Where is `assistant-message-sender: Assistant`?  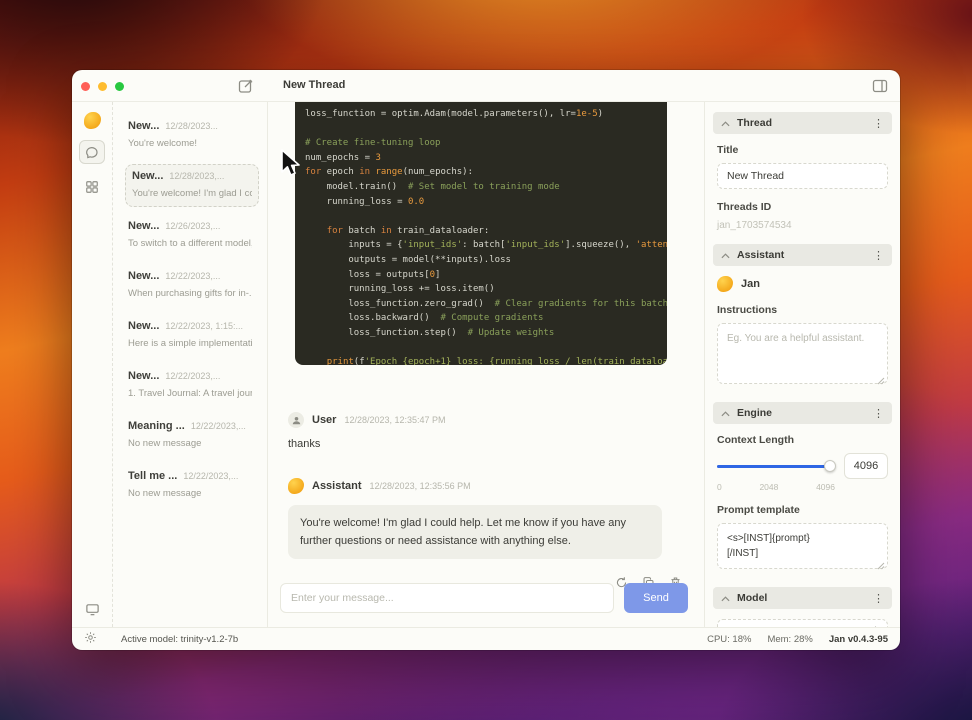
assistant-message-sender: Assistant is located at coordinates (337, 486).